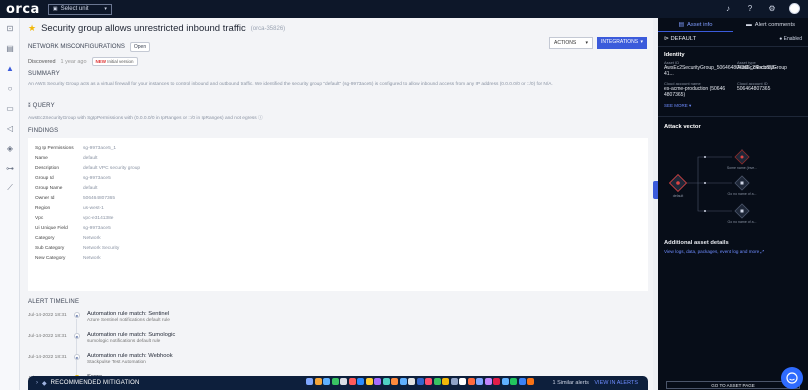 This screenshot has height=390, width=808. Describe the element at coordinates (10, 148) in the screenshot. I see `policies-icon: ◈` at that location.